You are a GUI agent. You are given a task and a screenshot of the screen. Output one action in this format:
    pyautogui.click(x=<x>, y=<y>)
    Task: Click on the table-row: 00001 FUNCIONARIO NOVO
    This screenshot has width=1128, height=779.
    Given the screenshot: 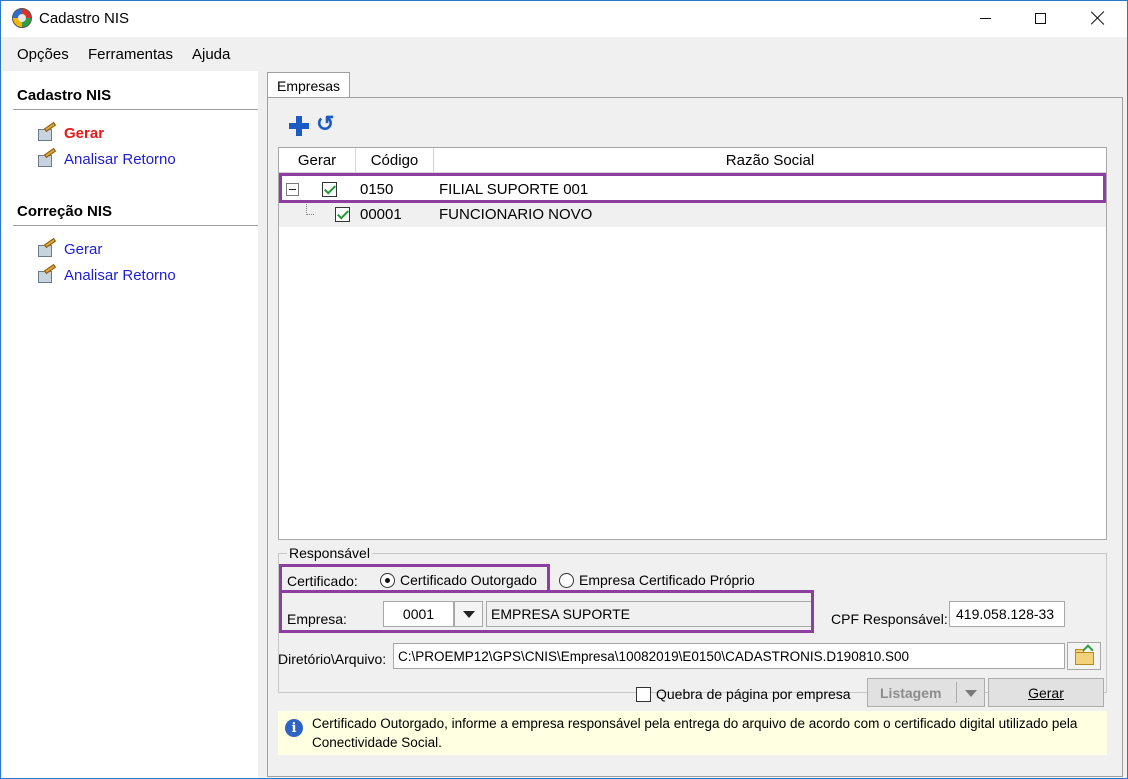 What is the action you would take?
    pyautogui.click(x=692, y=214)
    